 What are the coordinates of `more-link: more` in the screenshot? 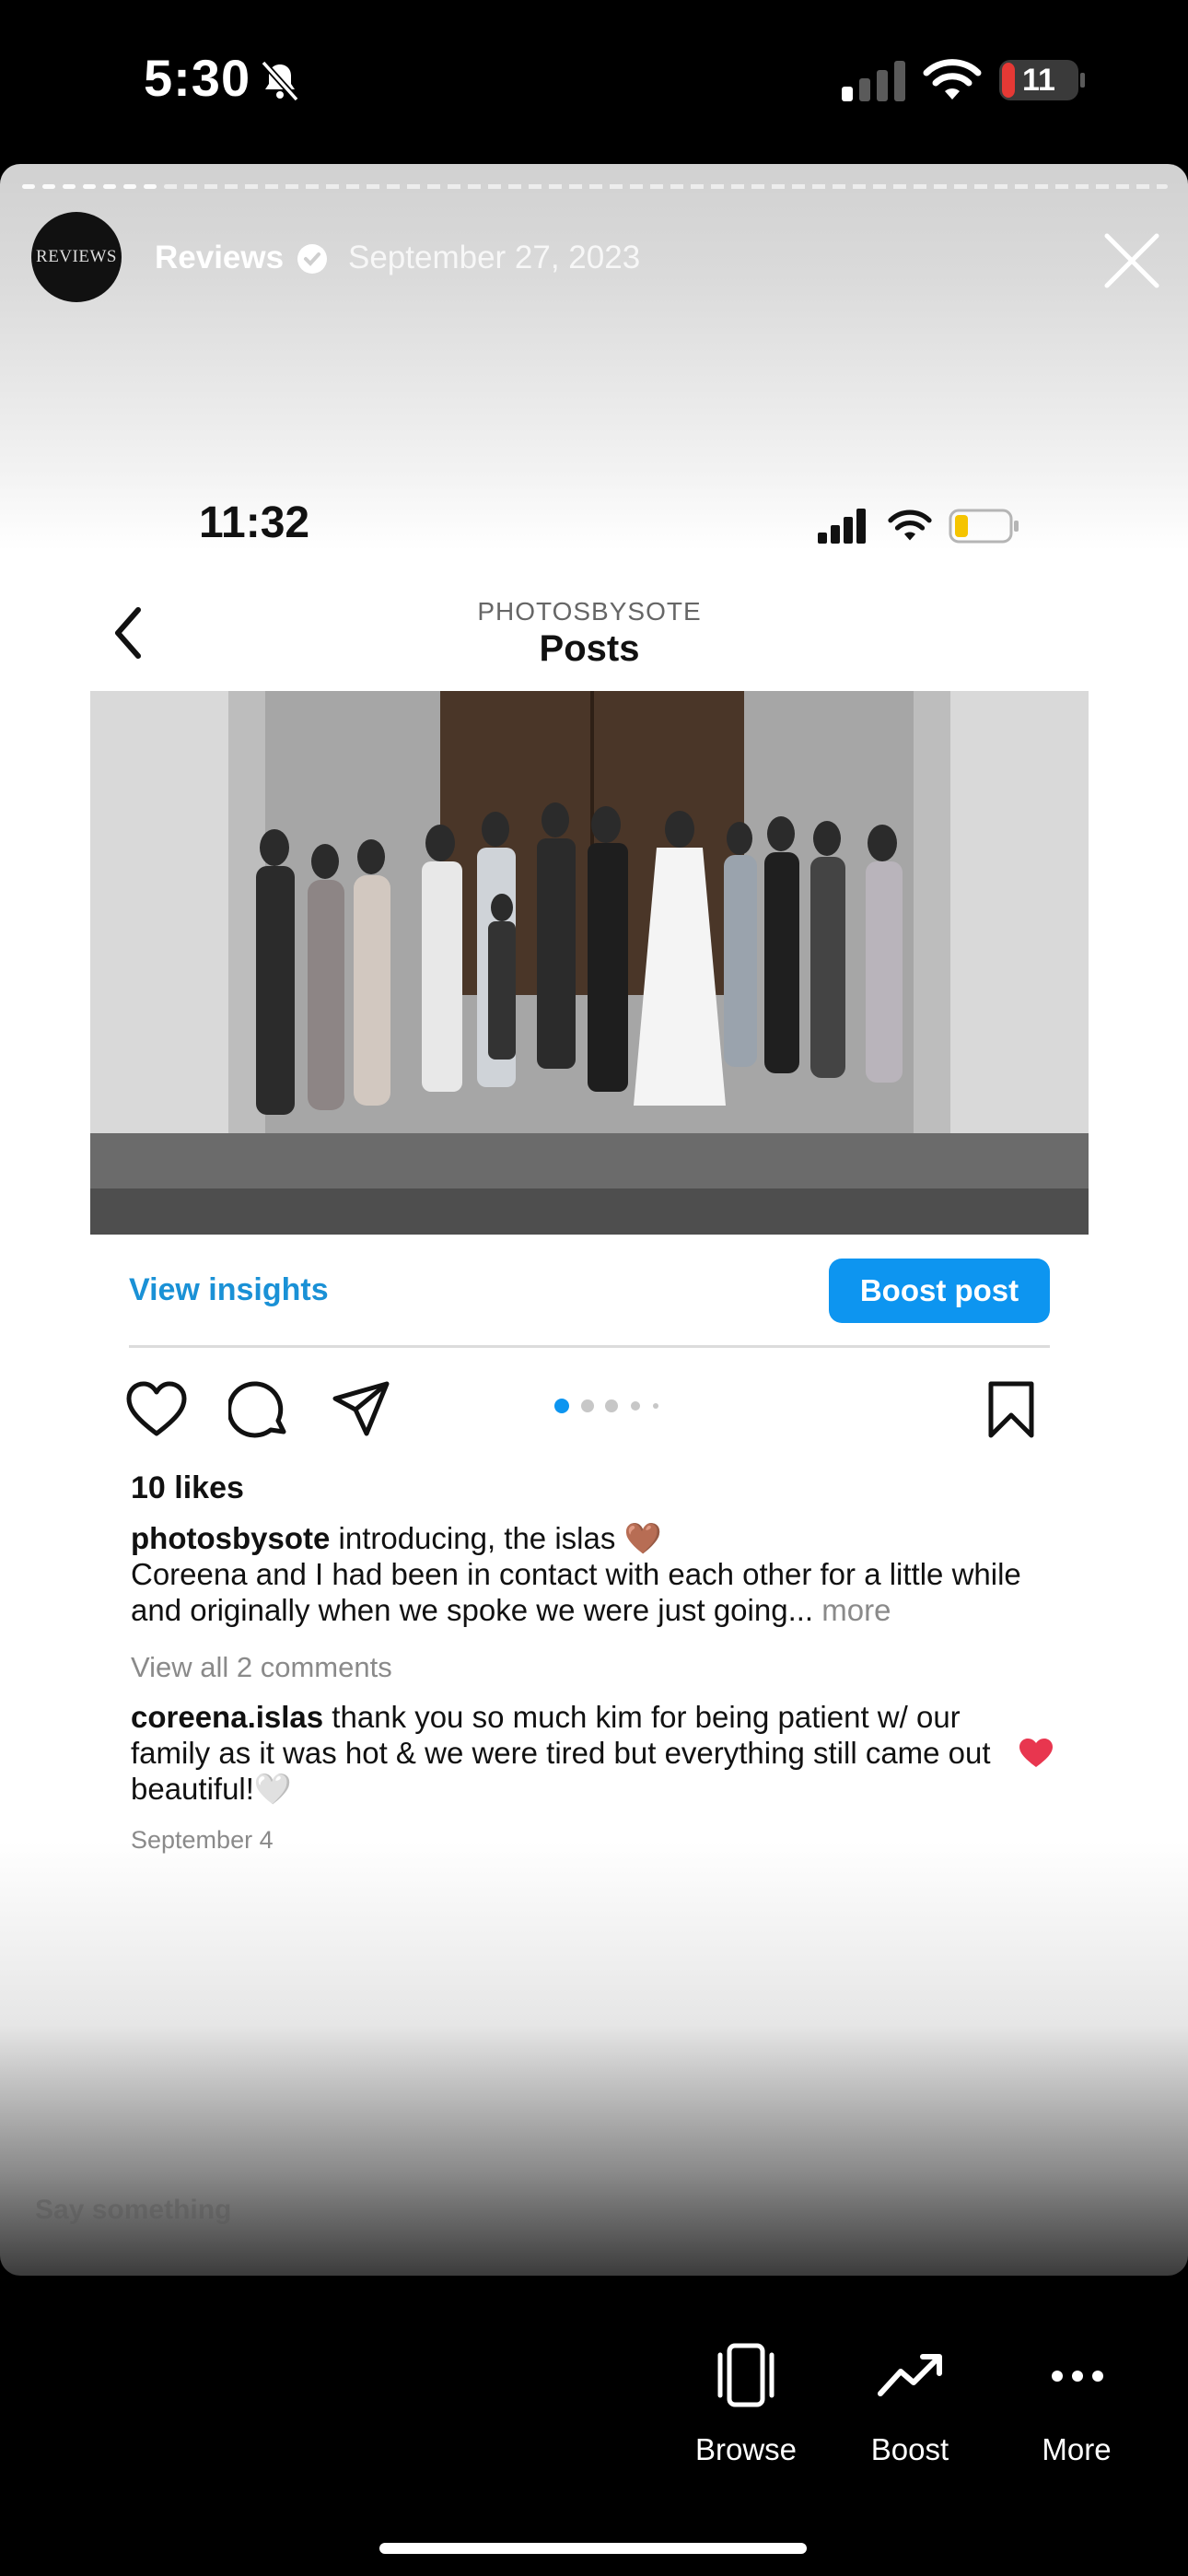 It's located at (852, 1610).